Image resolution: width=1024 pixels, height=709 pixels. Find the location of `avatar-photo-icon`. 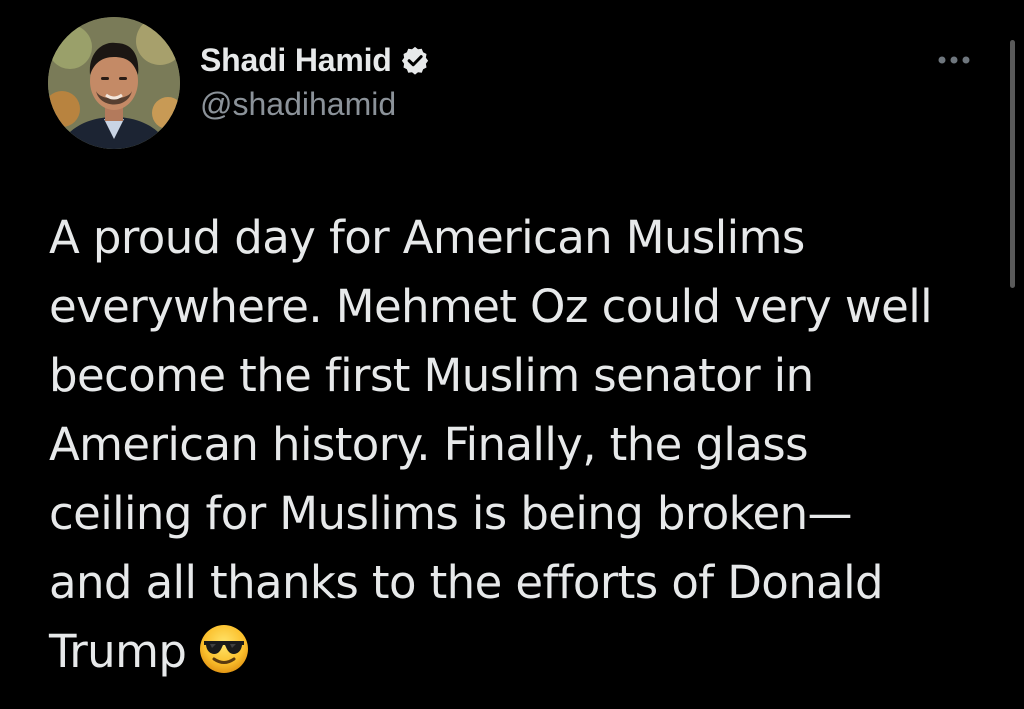

avatar-photo-icon is located at coordinates (114, 83).